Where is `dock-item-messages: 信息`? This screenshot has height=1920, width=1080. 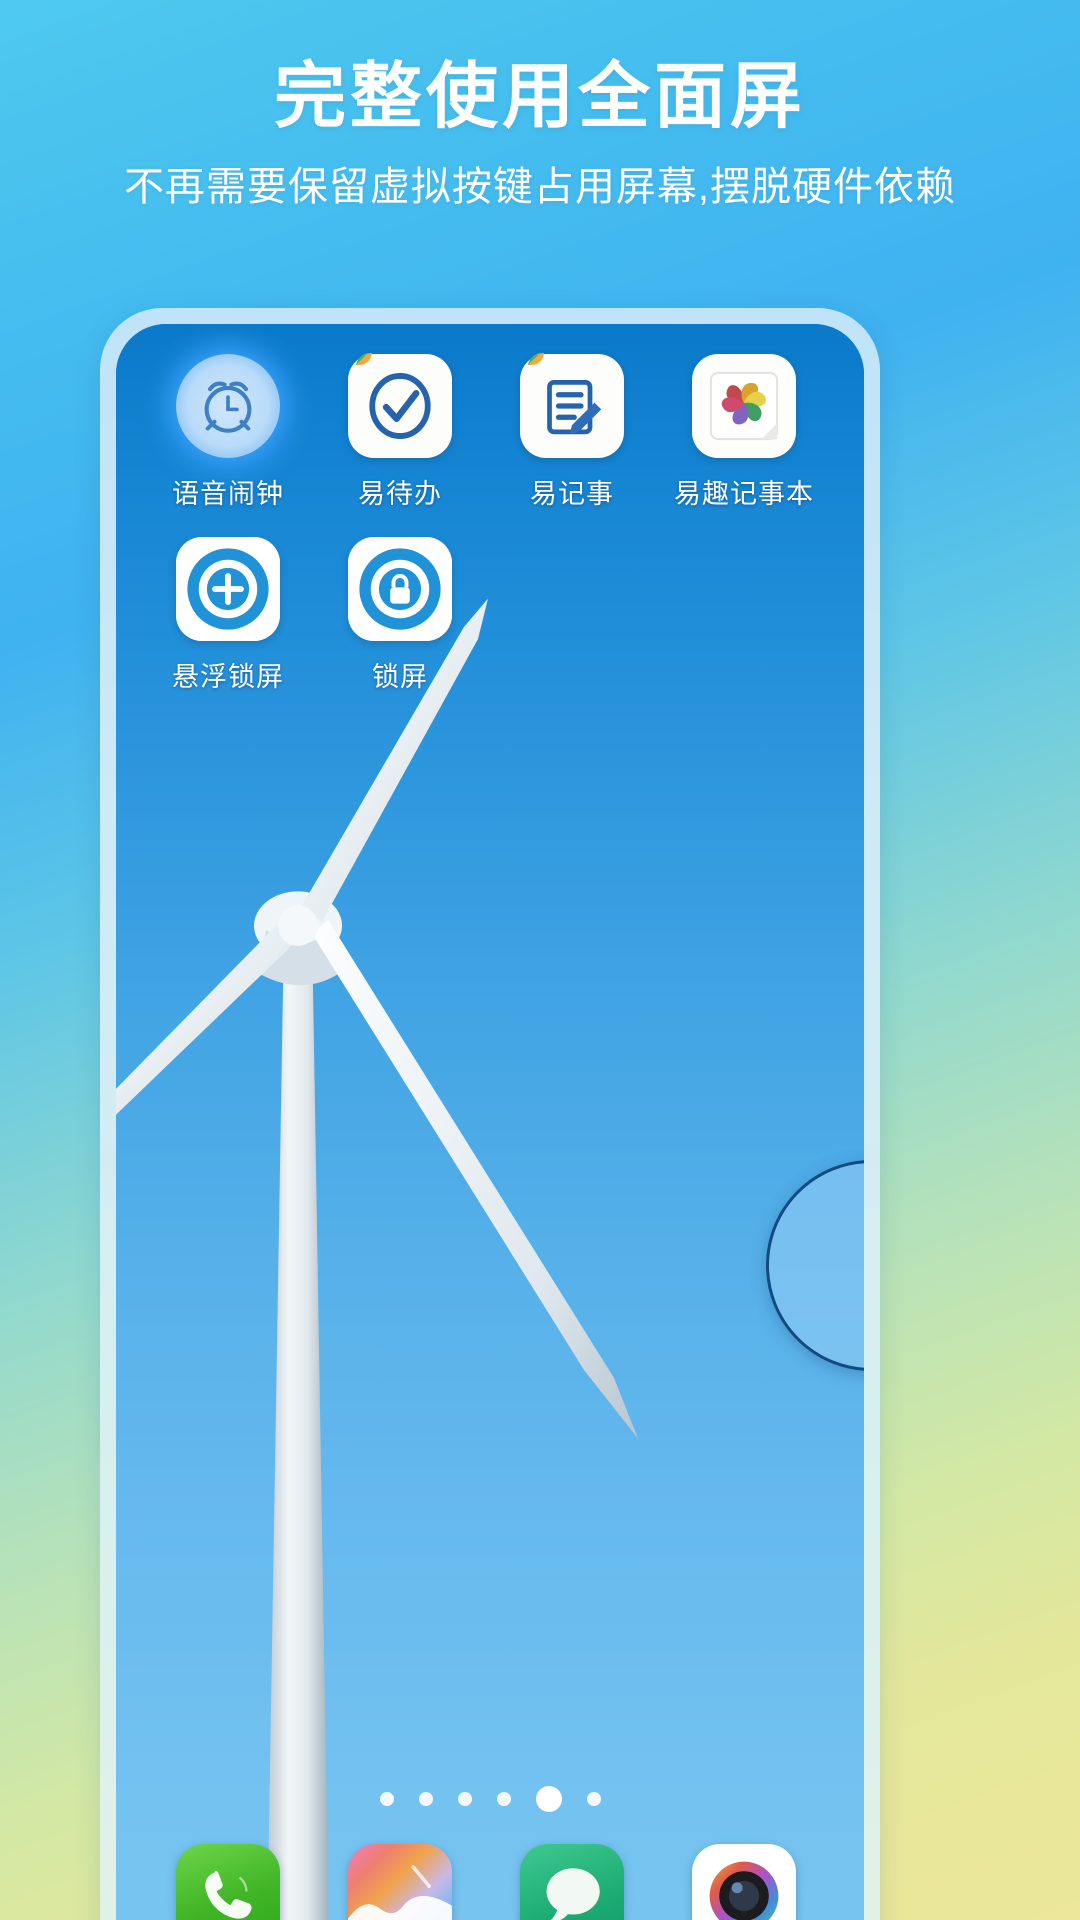 dock-item-messages: 信息 is located at coordinates (572, 1882).